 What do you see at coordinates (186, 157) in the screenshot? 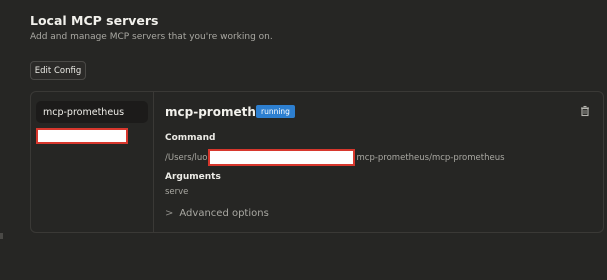
I see `command-prefix: /Users/luo` at bounding box center [186, 157].